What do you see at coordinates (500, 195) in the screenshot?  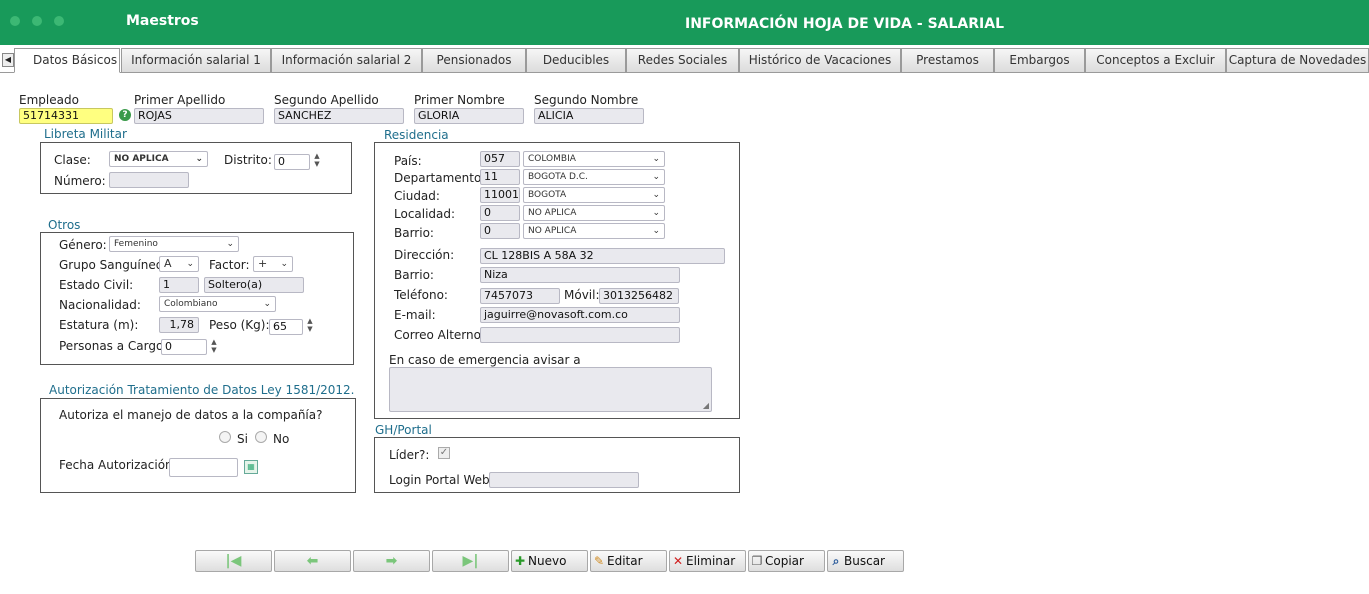 I see `ciudad-code: 11001` at bounding box center [500, 195].